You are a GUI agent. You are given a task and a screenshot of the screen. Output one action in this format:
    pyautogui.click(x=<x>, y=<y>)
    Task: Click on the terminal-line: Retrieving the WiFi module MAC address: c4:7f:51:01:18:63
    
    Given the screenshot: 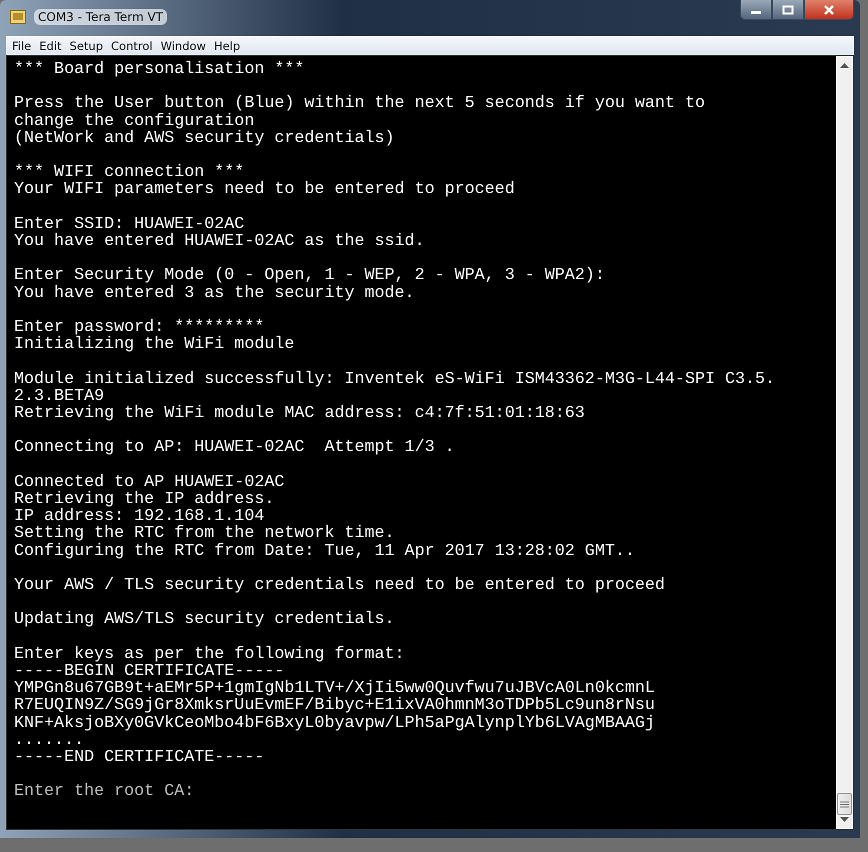 What is the action you would take?
    pyautogui.click(x=299, y=413)
    